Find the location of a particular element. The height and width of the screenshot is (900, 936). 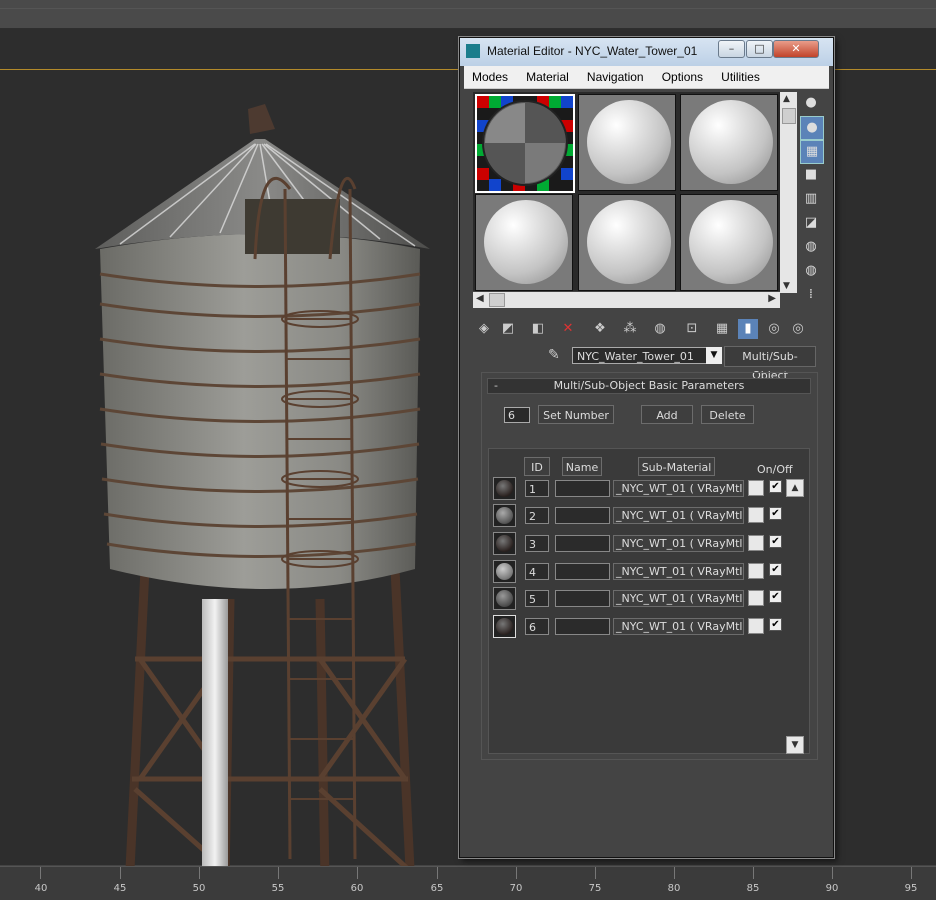

timeline-ruler: 40 45 50 55 60 65 70 75 80 85 90 95 is located at coordinates (468, 883).